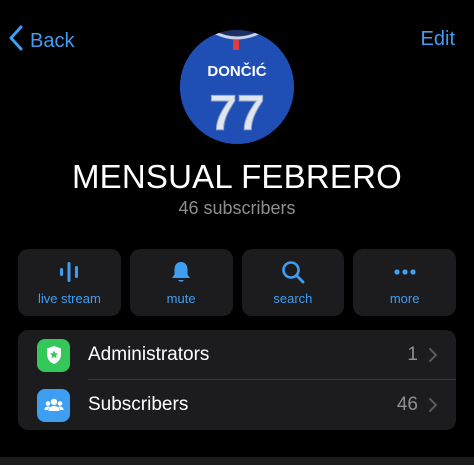 This screenshot has height=465, width=474. What do you see at coordinates (293, 272) in the screenshot?
I see `search-icon` at bounding box center [293, 272].